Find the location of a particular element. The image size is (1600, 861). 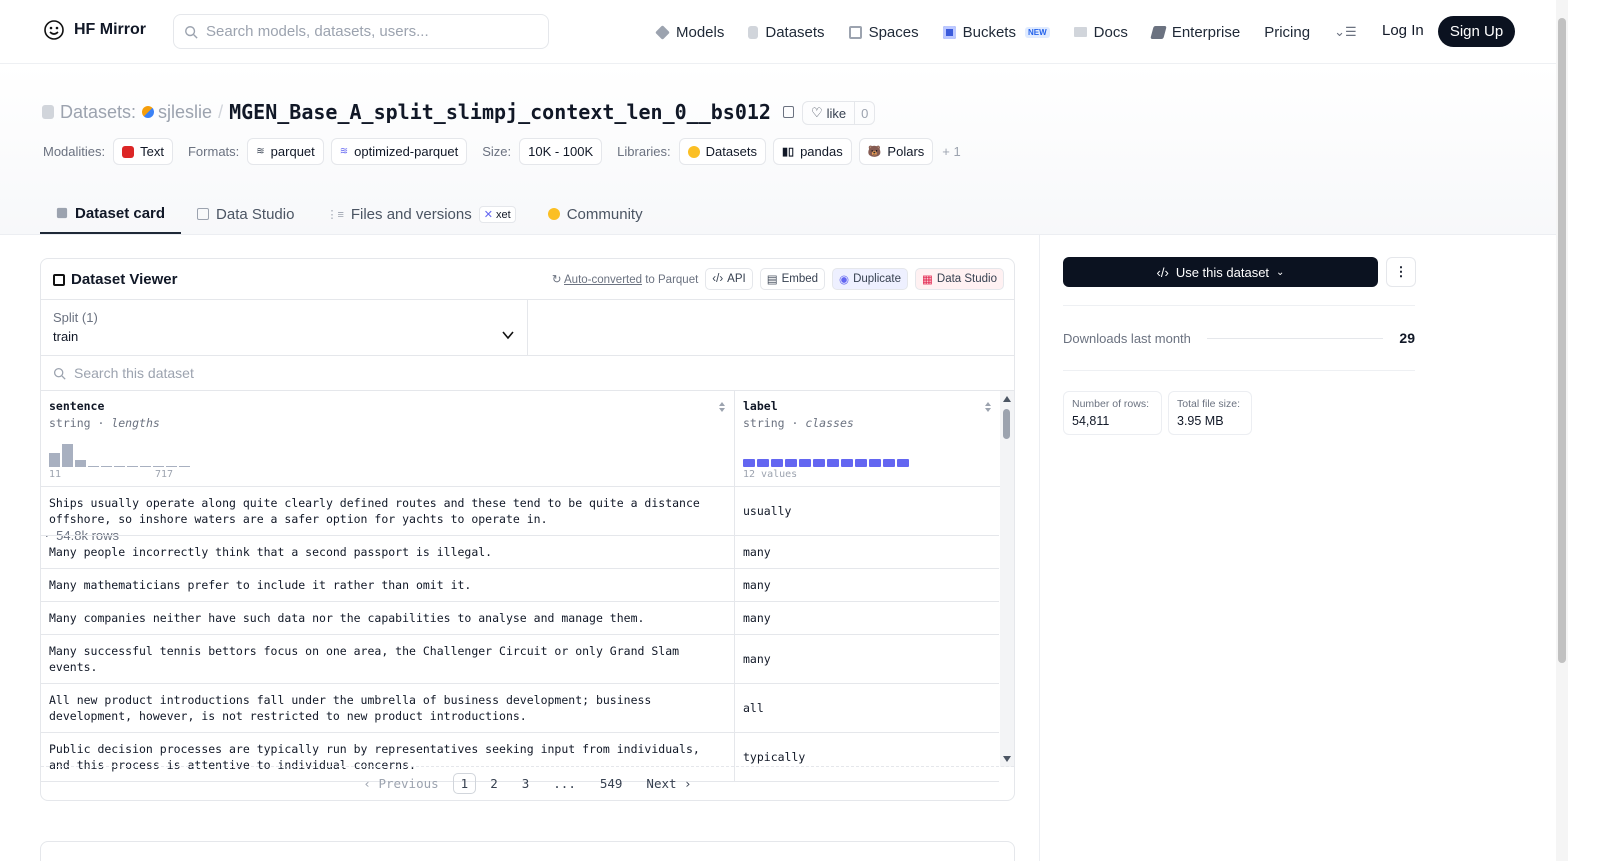

parquet-icon: ≋ is located at coordinates (260, 151).